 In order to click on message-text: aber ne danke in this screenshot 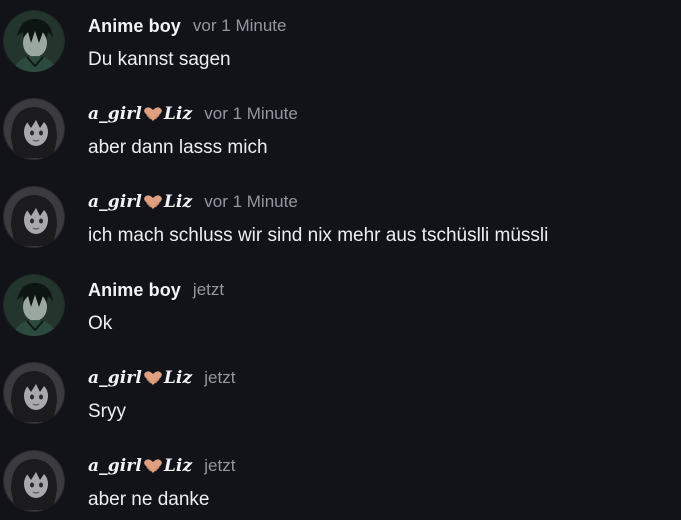, I will do `click(149, 499)`.